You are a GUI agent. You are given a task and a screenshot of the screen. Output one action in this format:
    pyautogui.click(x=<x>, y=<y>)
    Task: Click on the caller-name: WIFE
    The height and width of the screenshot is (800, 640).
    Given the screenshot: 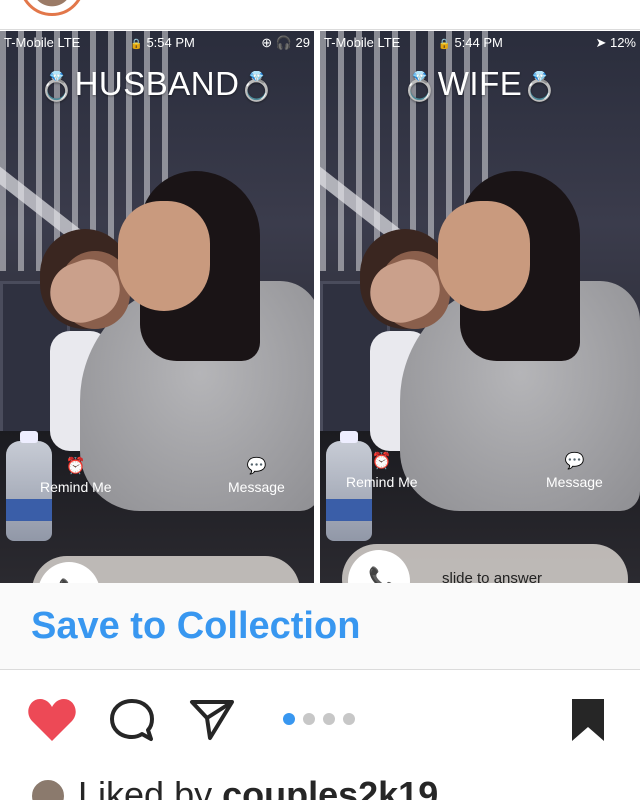 What is the action you would take?
    pyautogui.click(x=480, y=83)
    